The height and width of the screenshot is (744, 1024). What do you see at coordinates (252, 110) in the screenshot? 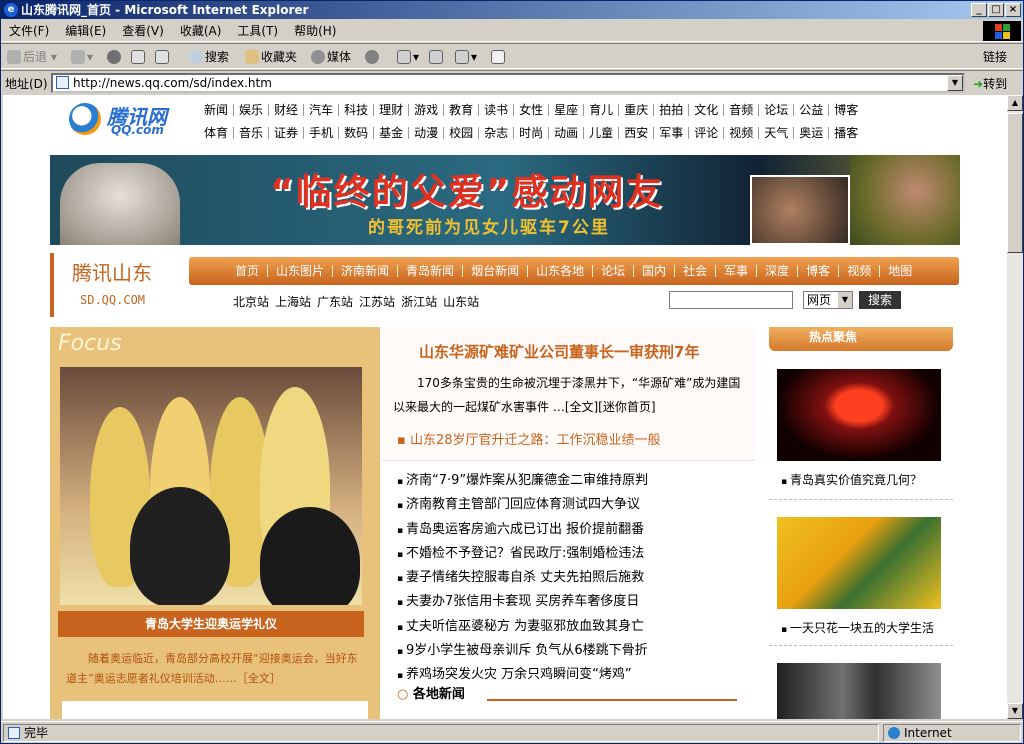
I see `nav-link: 娱乐` at bounding box center [252, 110].